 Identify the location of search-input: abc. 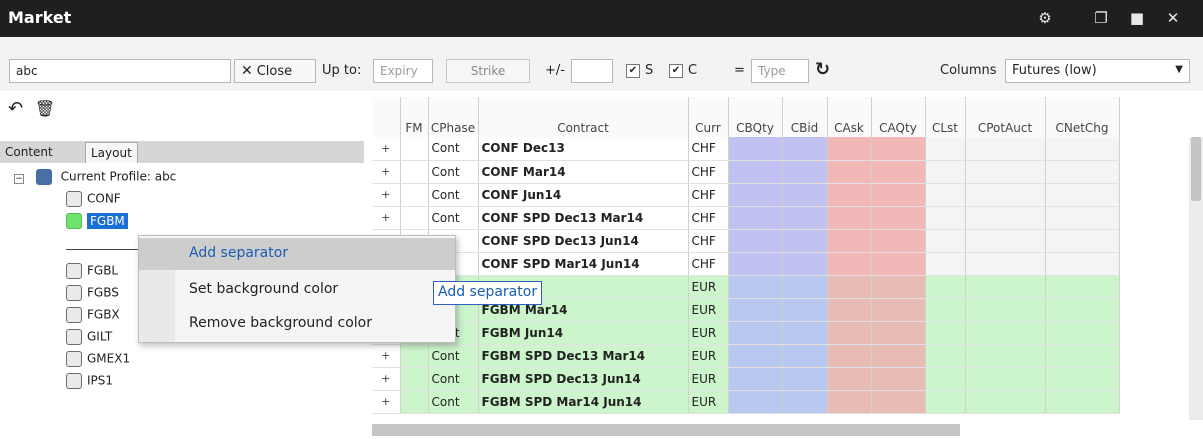
(120, 71).